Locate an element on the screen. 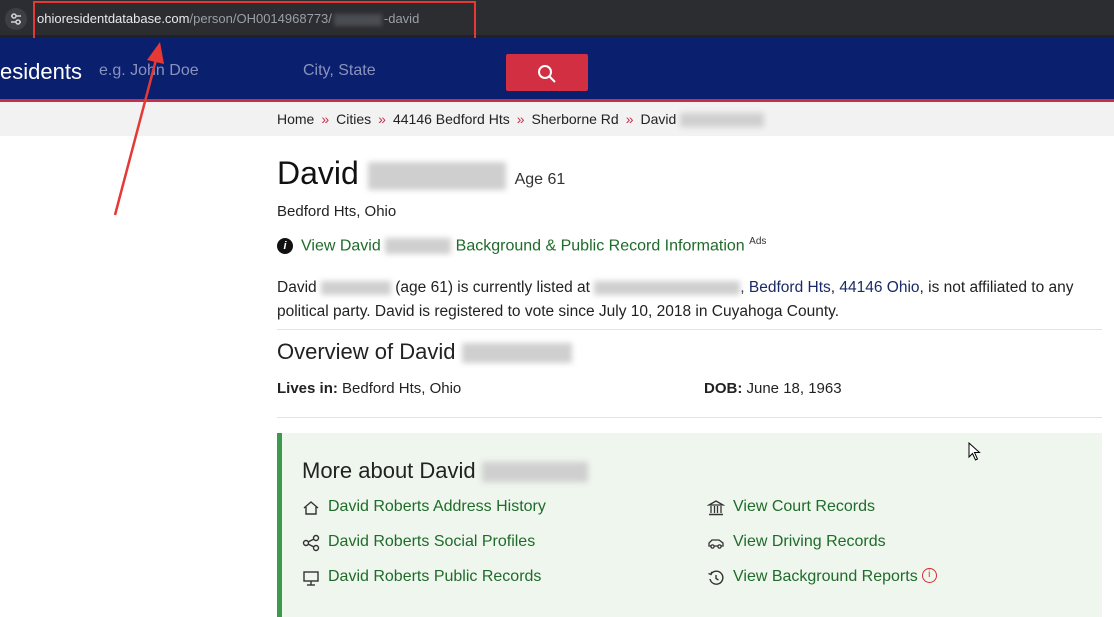 The width and height of the screenshot is (1114, 617). breadcrumb-person: David is located at coordinates (658, 119).